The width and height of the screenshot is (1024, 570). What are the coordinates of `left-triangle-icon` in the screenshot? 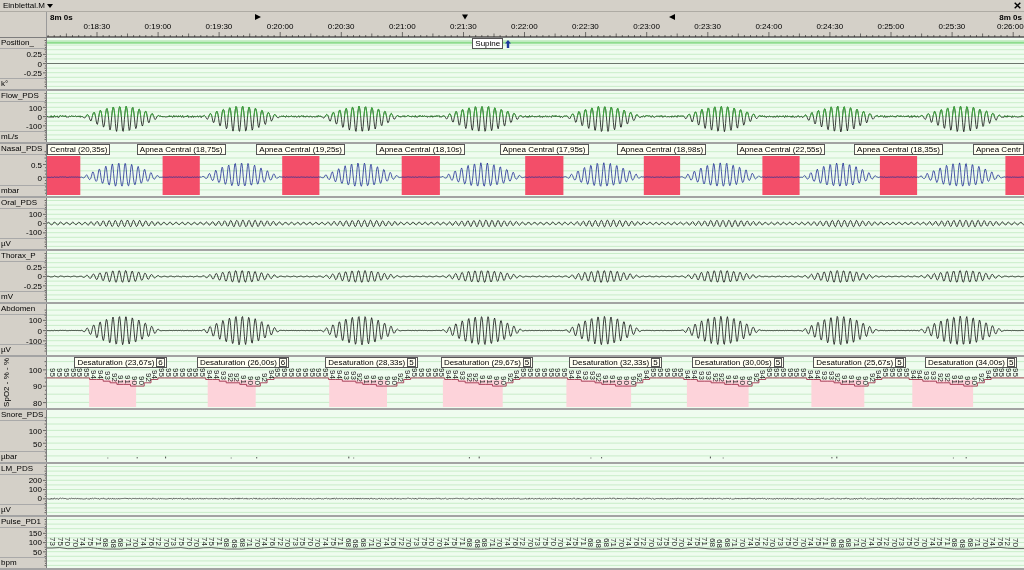 It's located at (672, 17).